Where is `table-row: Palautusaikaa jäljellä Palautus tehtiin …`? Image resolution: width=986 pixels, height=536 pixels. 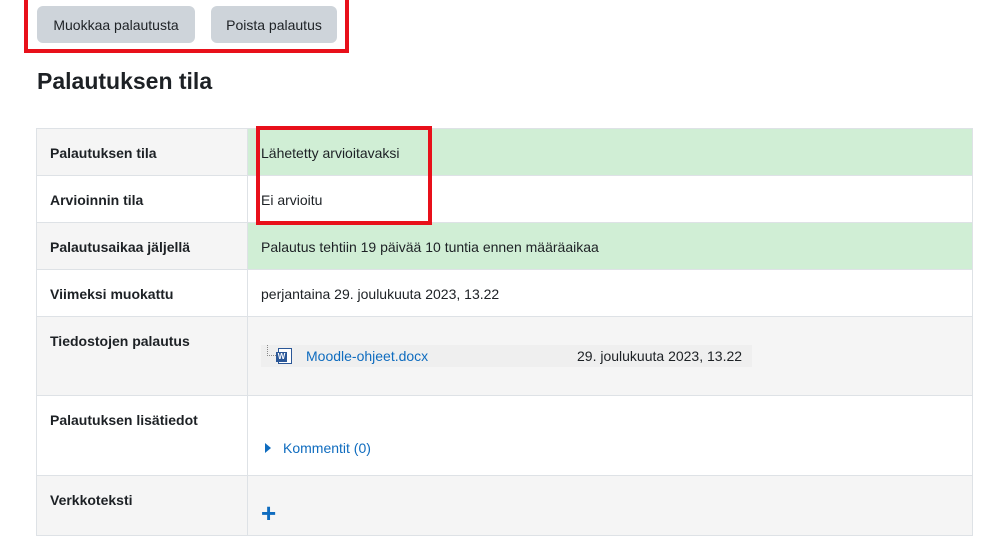 table-row: Palautusaikaa jäljellä Palautus tehtiin … is located at coordinates (504, 246).